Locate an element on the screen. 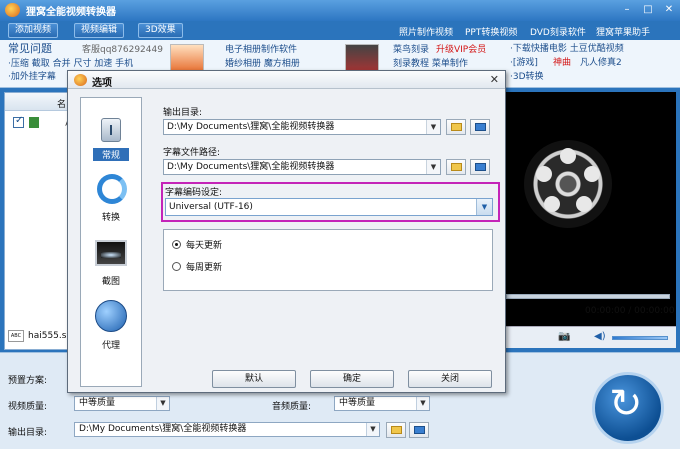 The height and width of the screenshot is (449, 680). audio-quality-select: 中等质量 ▼ is located at coordinates (382, 403).